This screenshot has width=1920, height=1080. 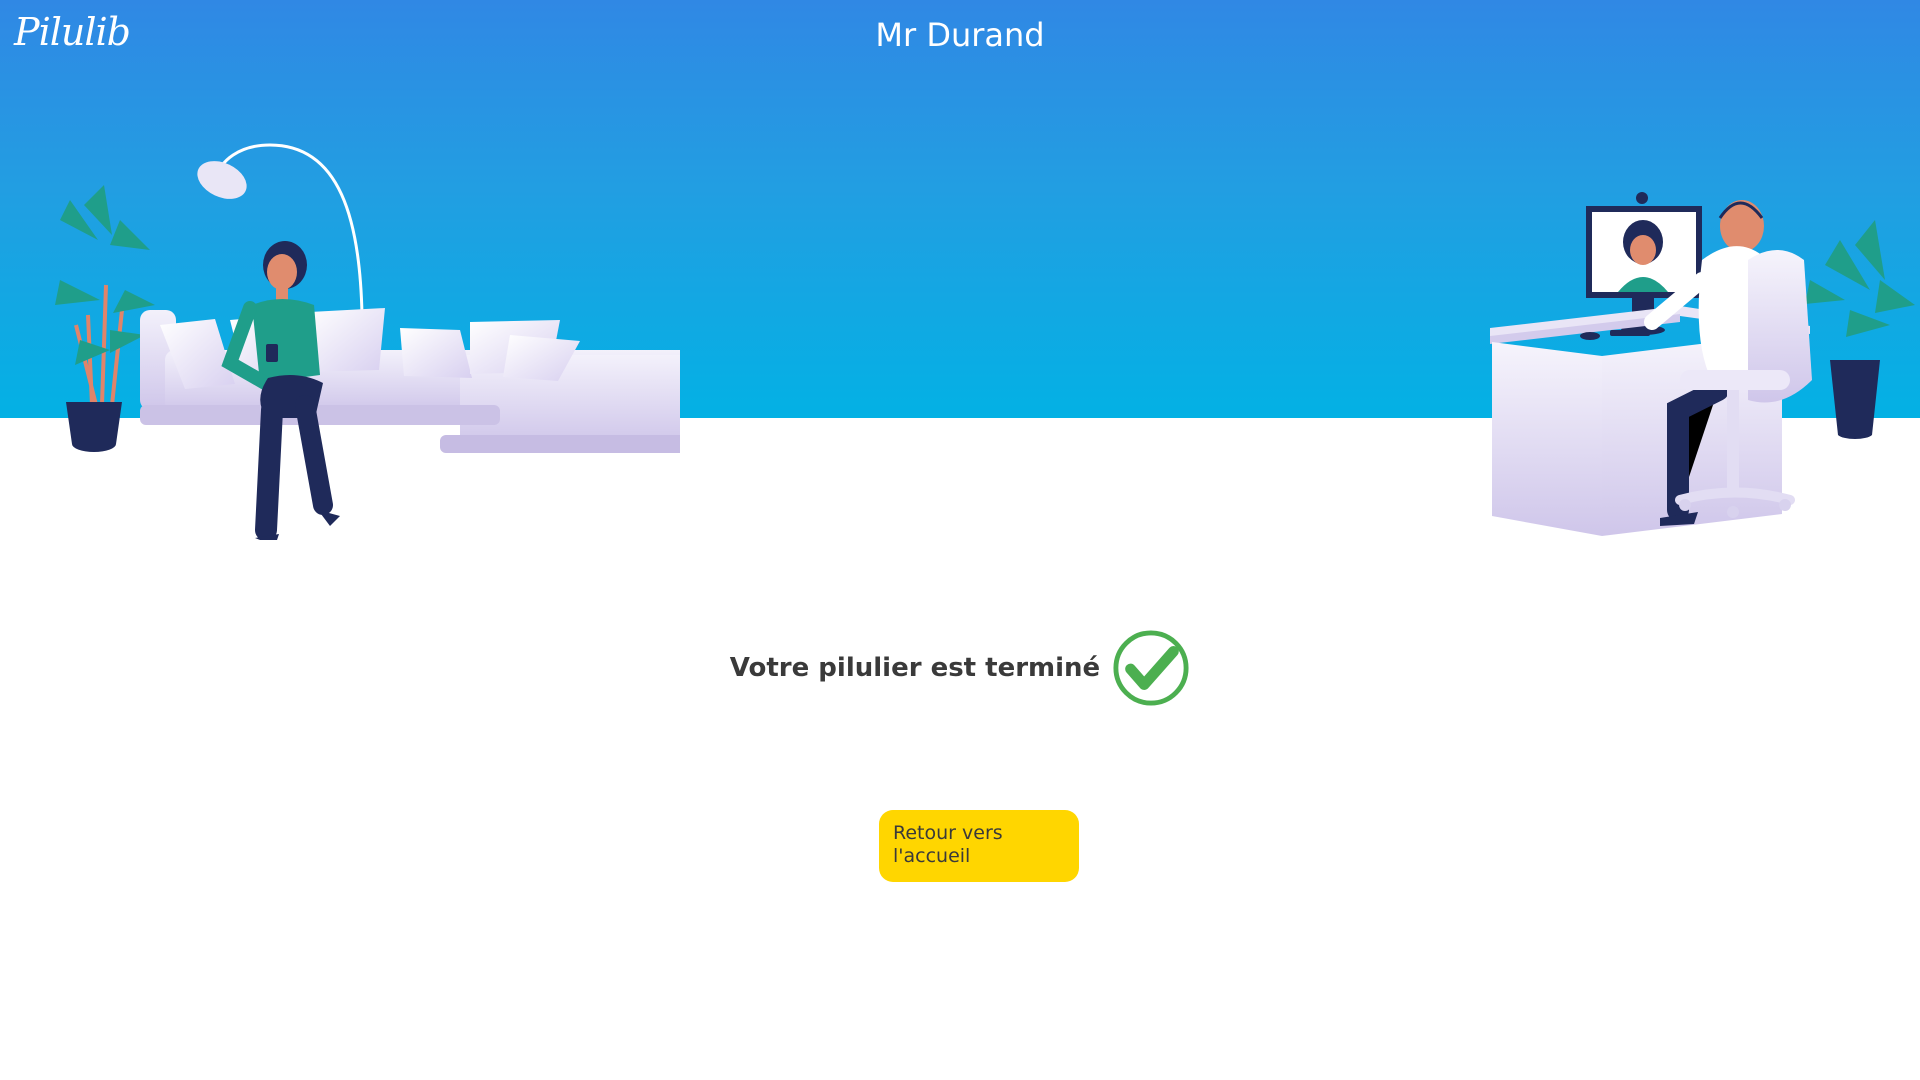 I want to click on completion-status: Votre pilulier est terminé, so click(x=960, y=668).